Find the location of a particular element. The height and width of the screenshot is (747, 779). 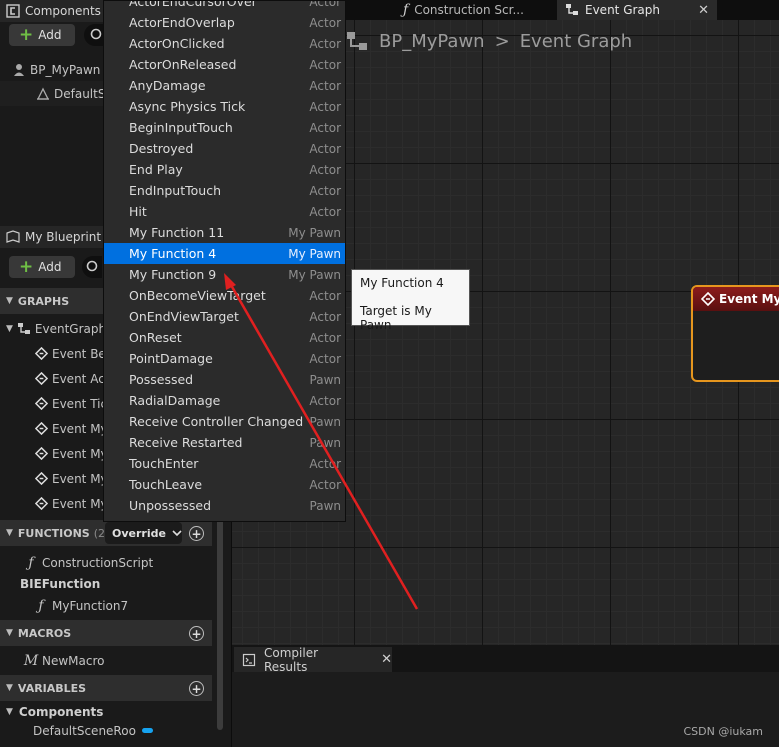

variable-item: DefaultSceneRoo is located at coordinates (116, 730).